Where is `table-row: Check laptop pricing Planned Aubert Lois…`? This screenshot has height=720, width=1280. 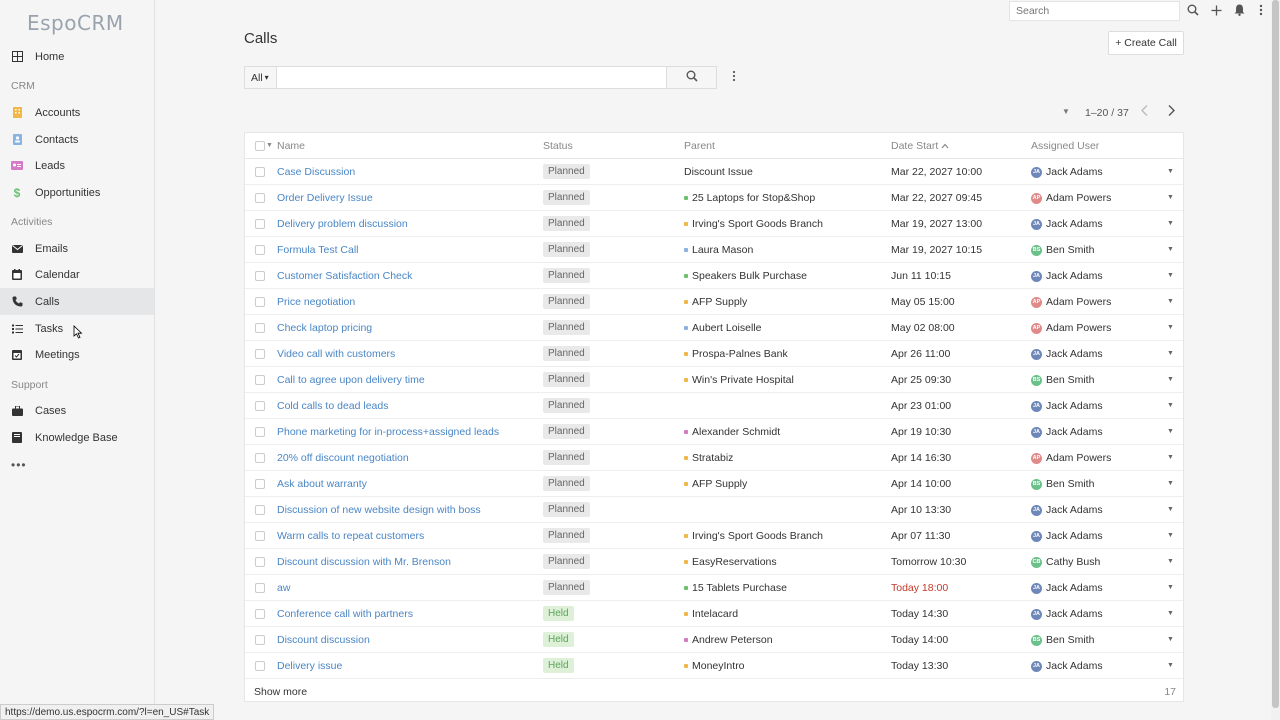
table-row: Check laptop pricing Planned Aubert Lois… is located at coordinates (714, 328).